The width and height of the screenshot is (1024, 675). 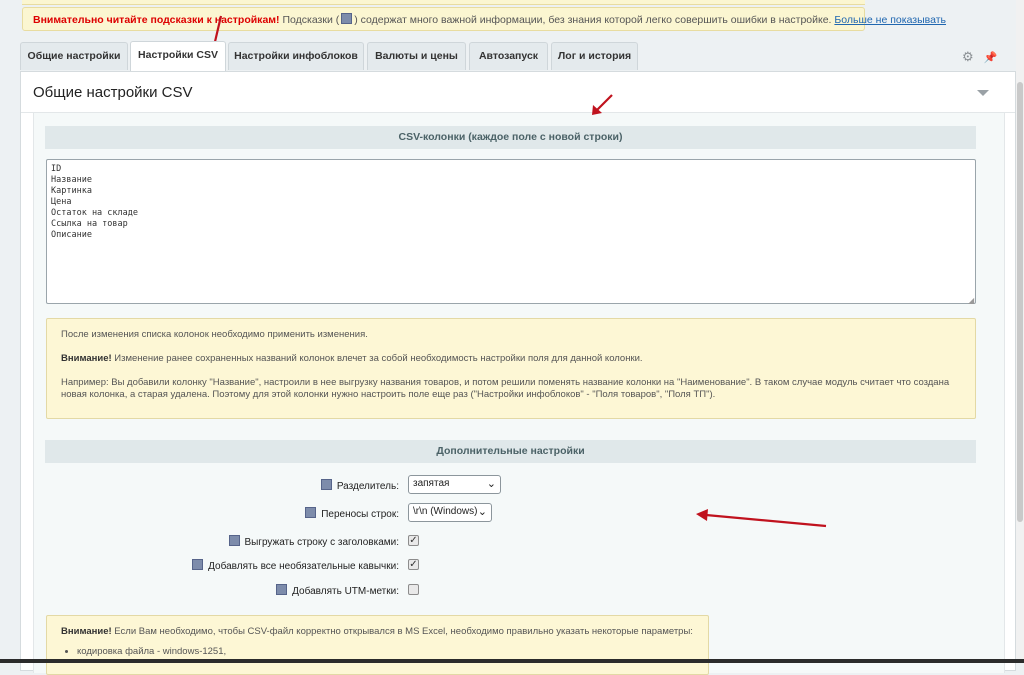 I want to click on quotes-checkbox: ✓, so click(x=413, y=564).